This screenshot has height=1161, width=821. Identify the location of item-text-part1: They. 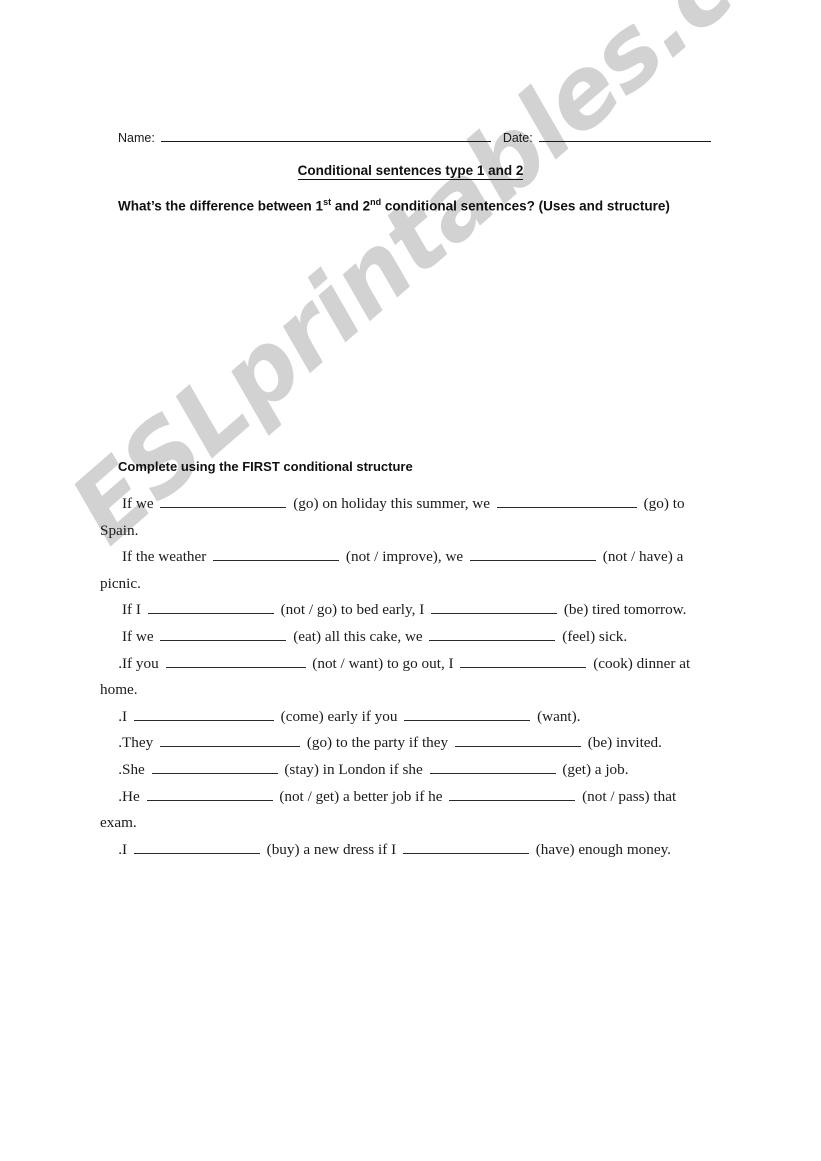
(140, 743).